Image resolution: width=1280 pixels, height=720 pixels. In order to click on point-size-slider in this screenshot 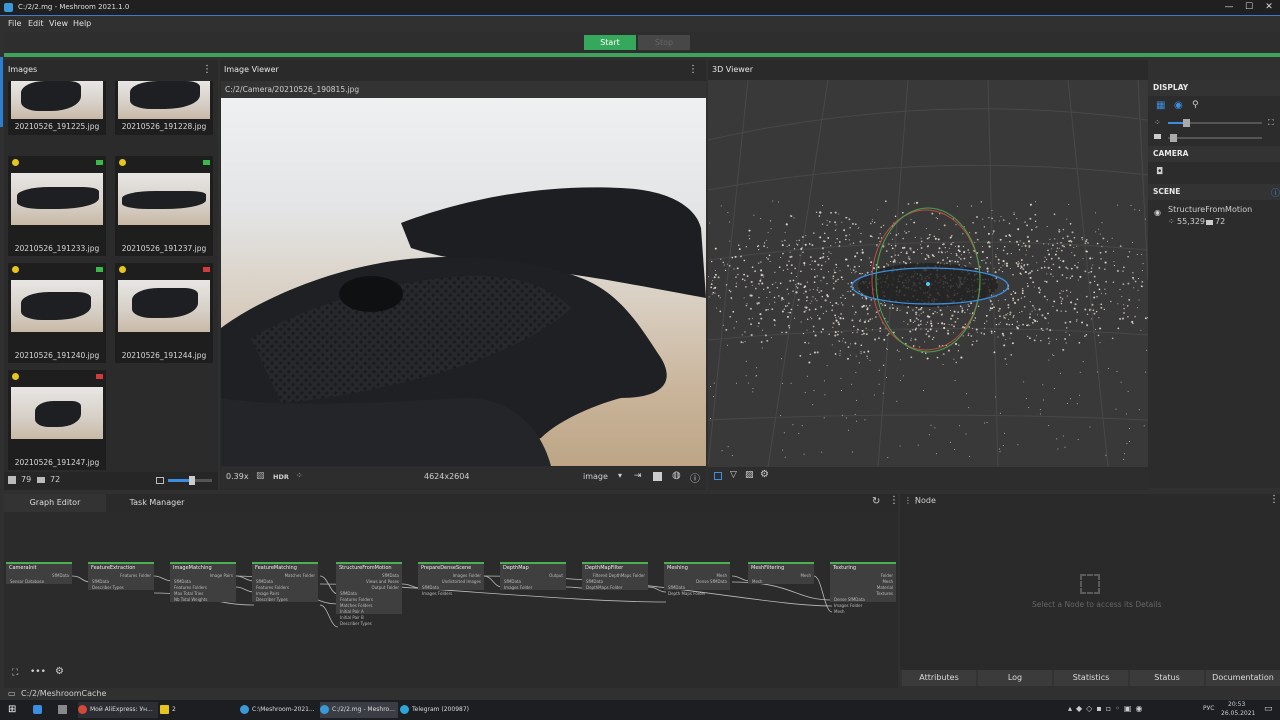, I will do `click(1215, 123)`.